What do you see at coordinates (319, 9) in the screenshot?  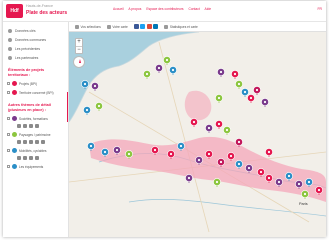 I see `language-switch: FR` at bounding box center [319, 9].